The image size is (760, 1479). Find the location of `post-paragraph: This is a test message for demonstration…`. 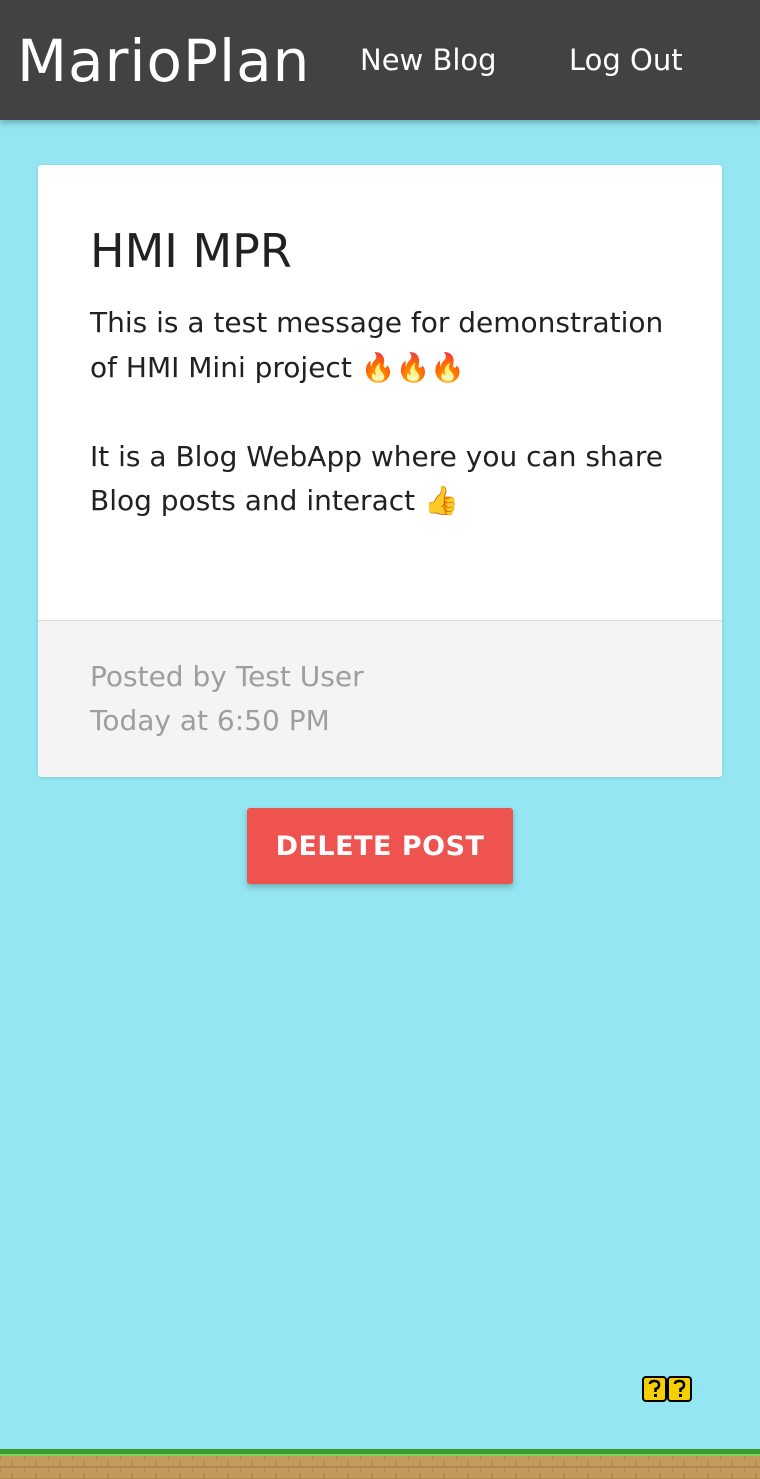

post-paragraph: This is a test message for demonstration… is located at coordinates (381, 345).